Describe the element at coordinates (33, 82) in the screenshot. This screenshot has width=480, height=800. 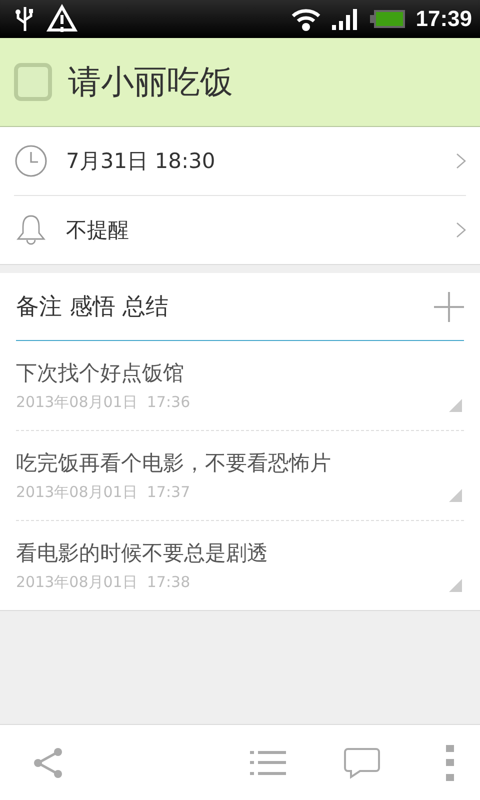
I see `task-checkbox` at that location.